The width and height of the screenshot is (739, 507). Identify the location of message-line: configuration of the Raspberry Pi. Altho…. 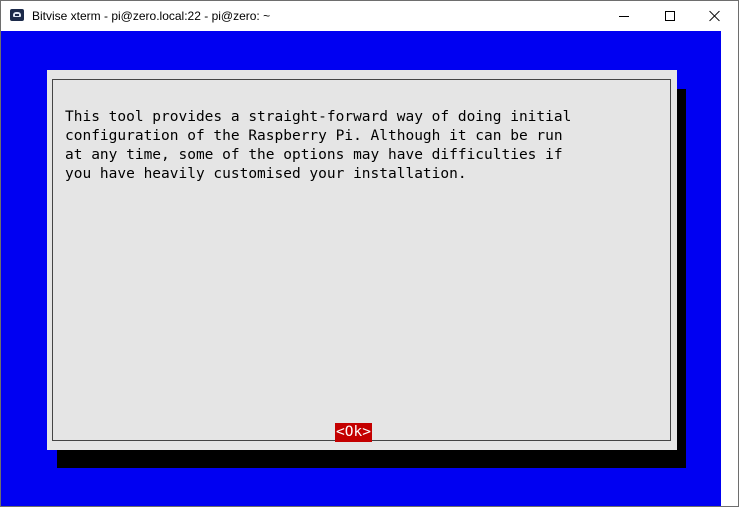
(314, 136).